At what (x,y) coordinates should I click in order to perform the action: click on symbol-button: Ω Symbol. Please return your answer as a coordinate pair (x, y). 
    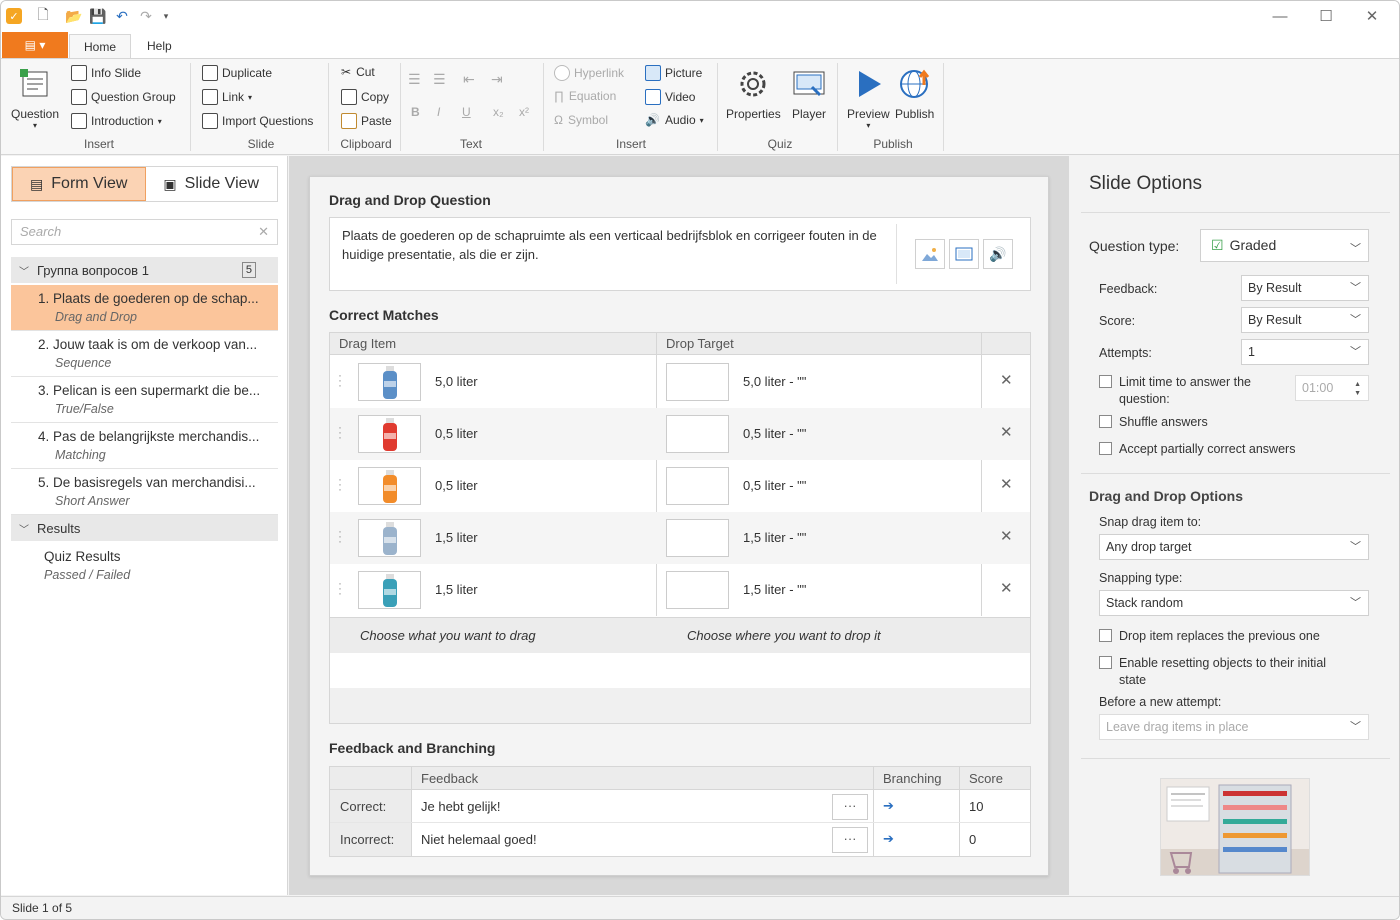
    Looking at the image, I should click on (581, 120).